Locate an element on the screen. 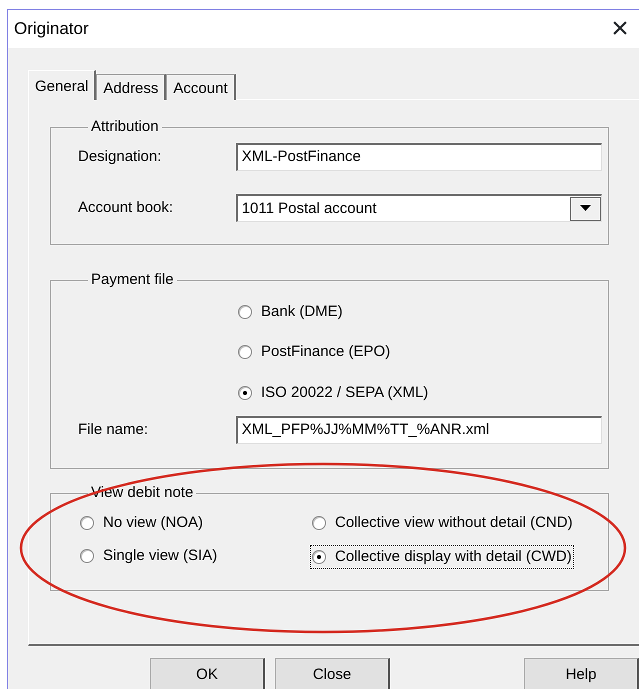 This screenshot has width=639, height=689. field-label: Account book: is located at coordinates (126, 208).